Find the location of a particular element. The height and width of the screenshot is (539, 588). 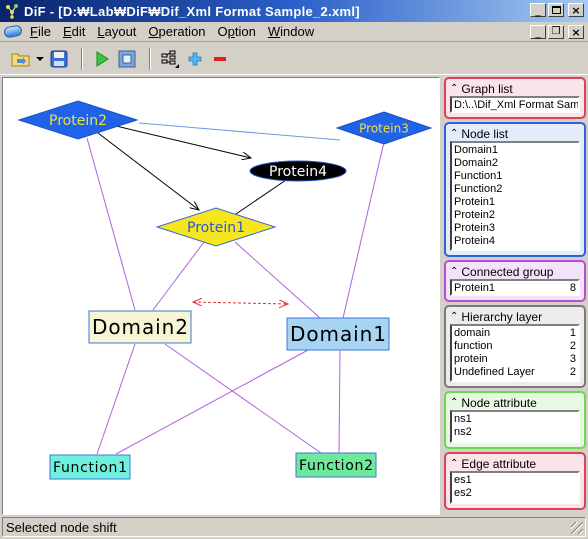

list-item: function 2 is located at coordinates (515, 346).